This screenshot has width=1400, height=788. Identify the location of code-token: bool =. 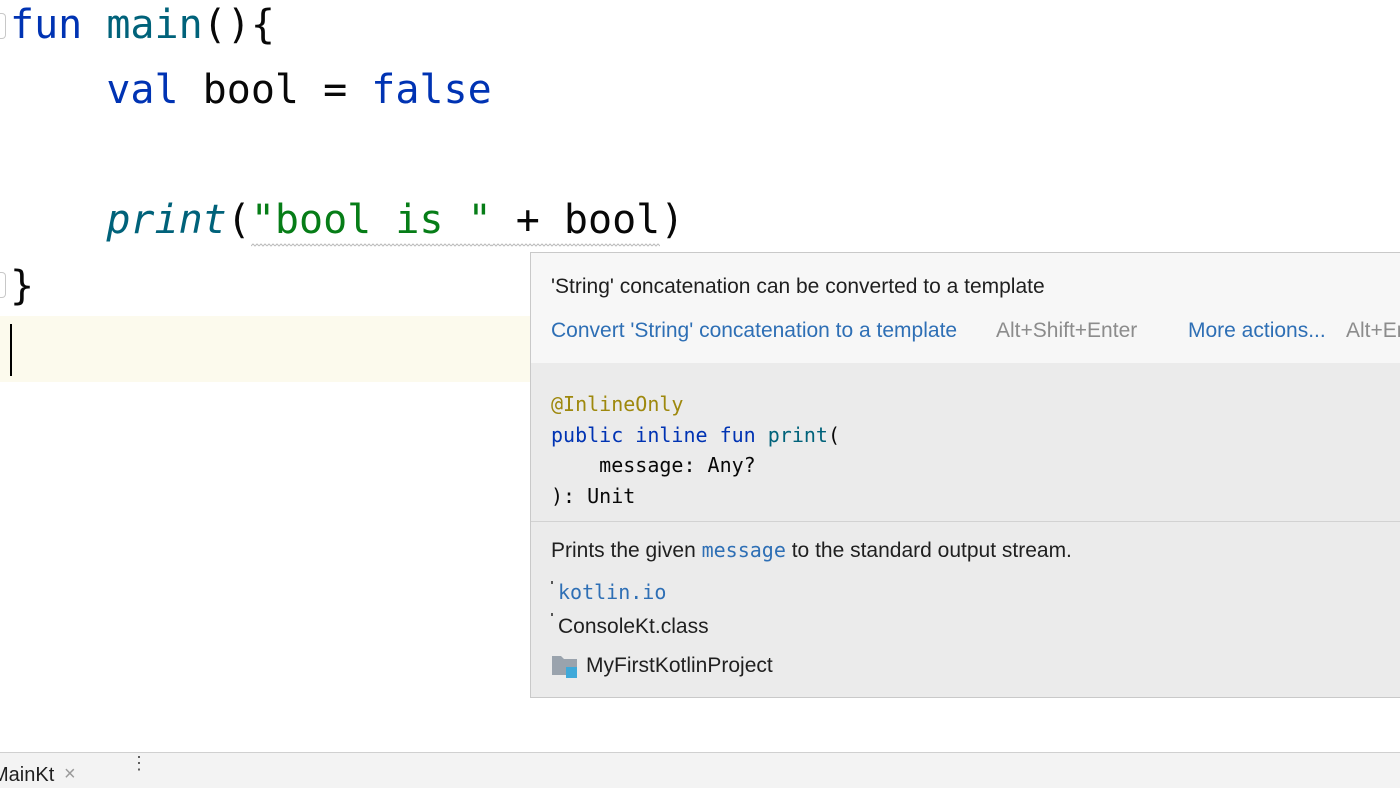
(275, 90).